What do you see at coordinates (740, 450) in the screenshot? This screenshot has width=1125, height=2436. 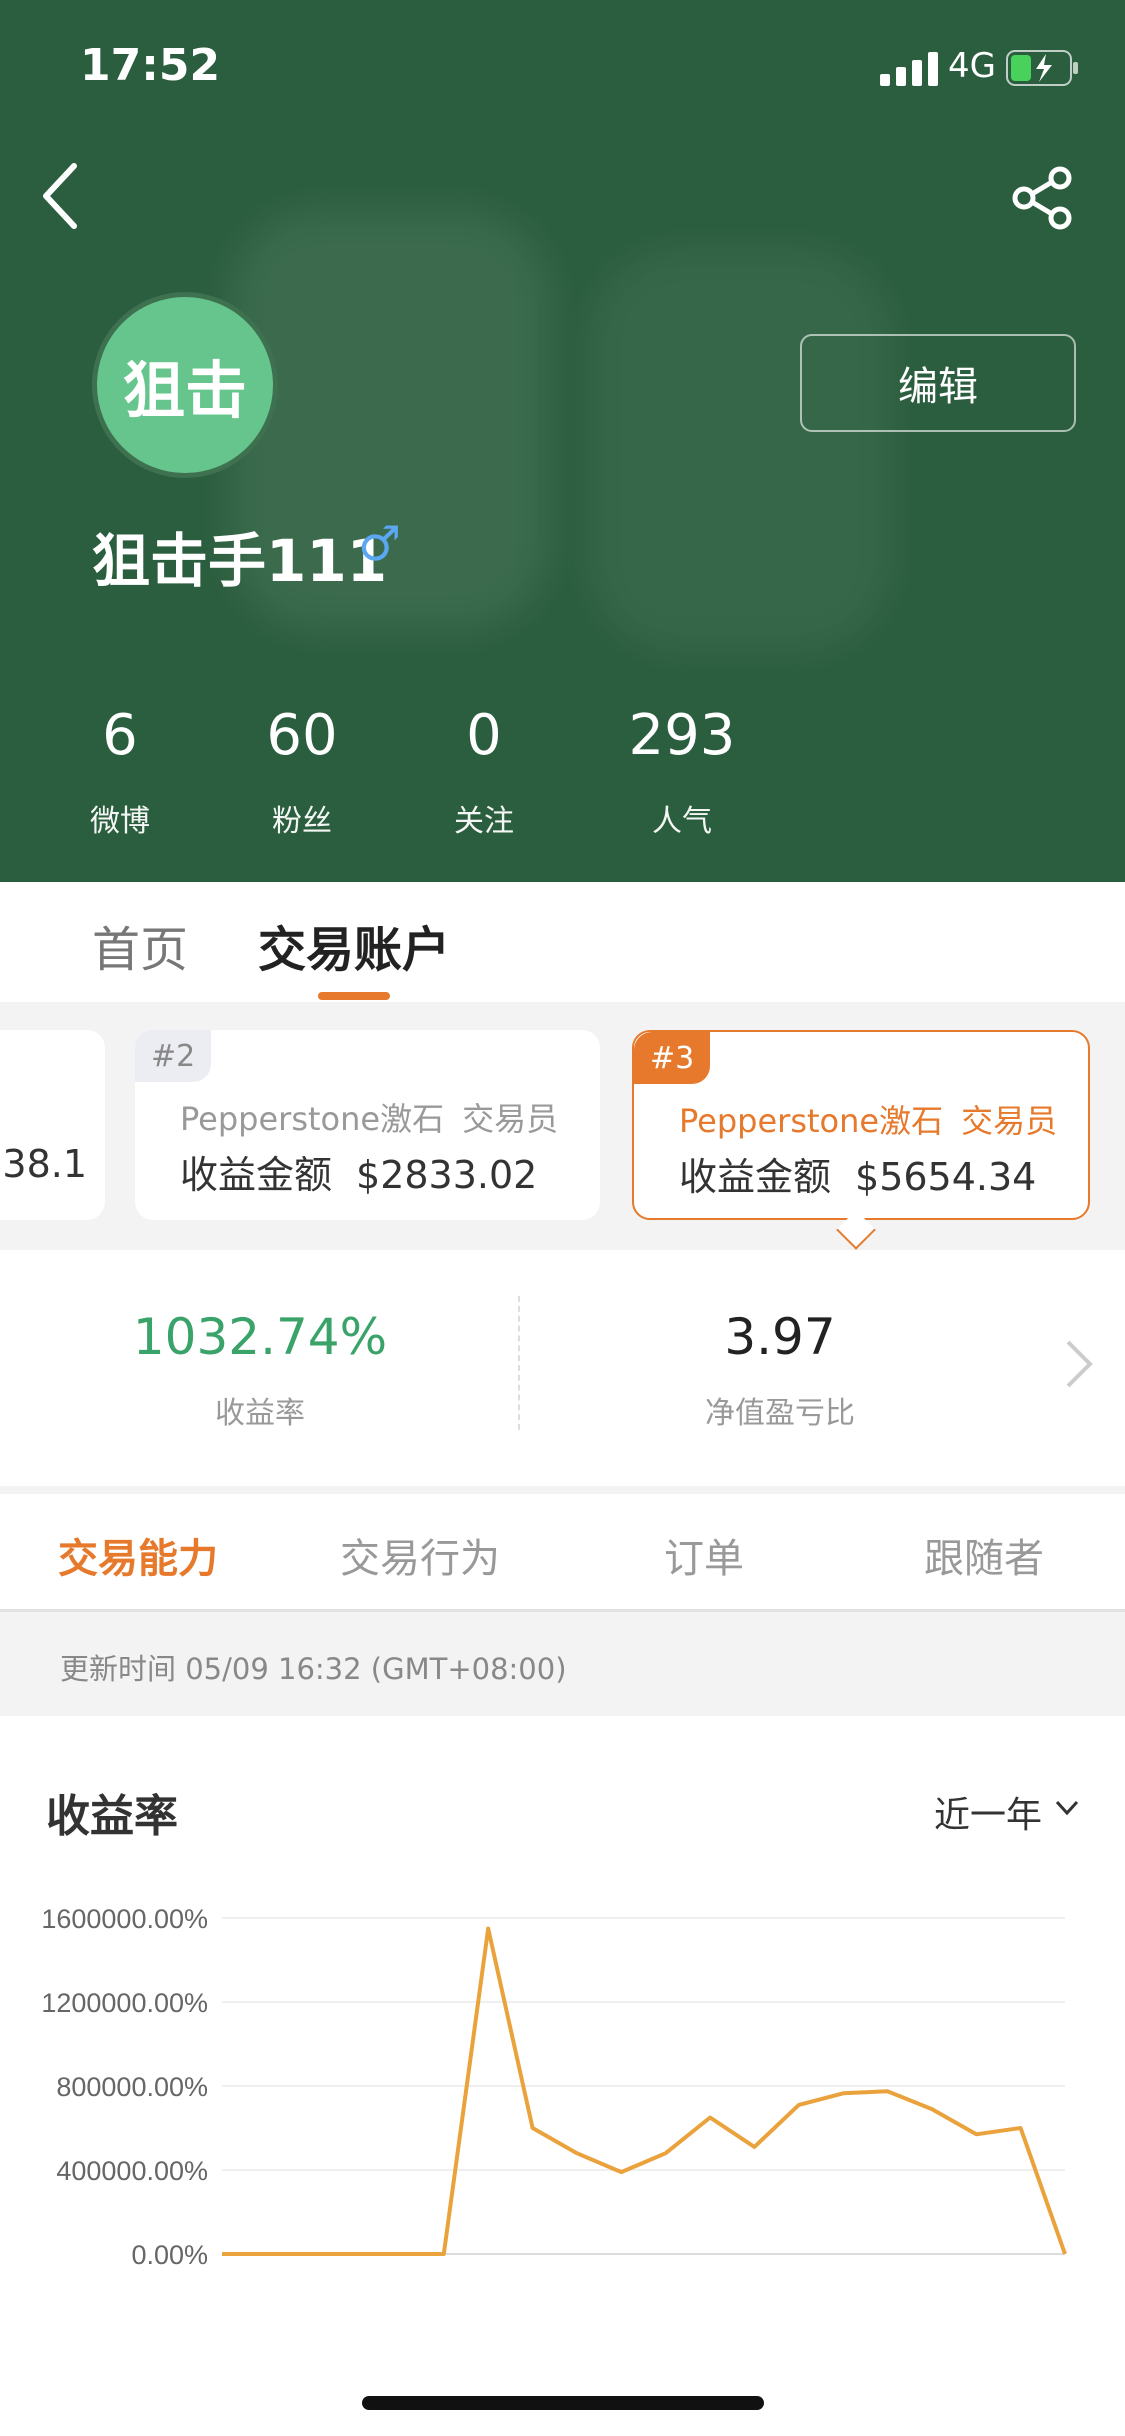 I see `background-decoration` at bounding box center [740, 450].